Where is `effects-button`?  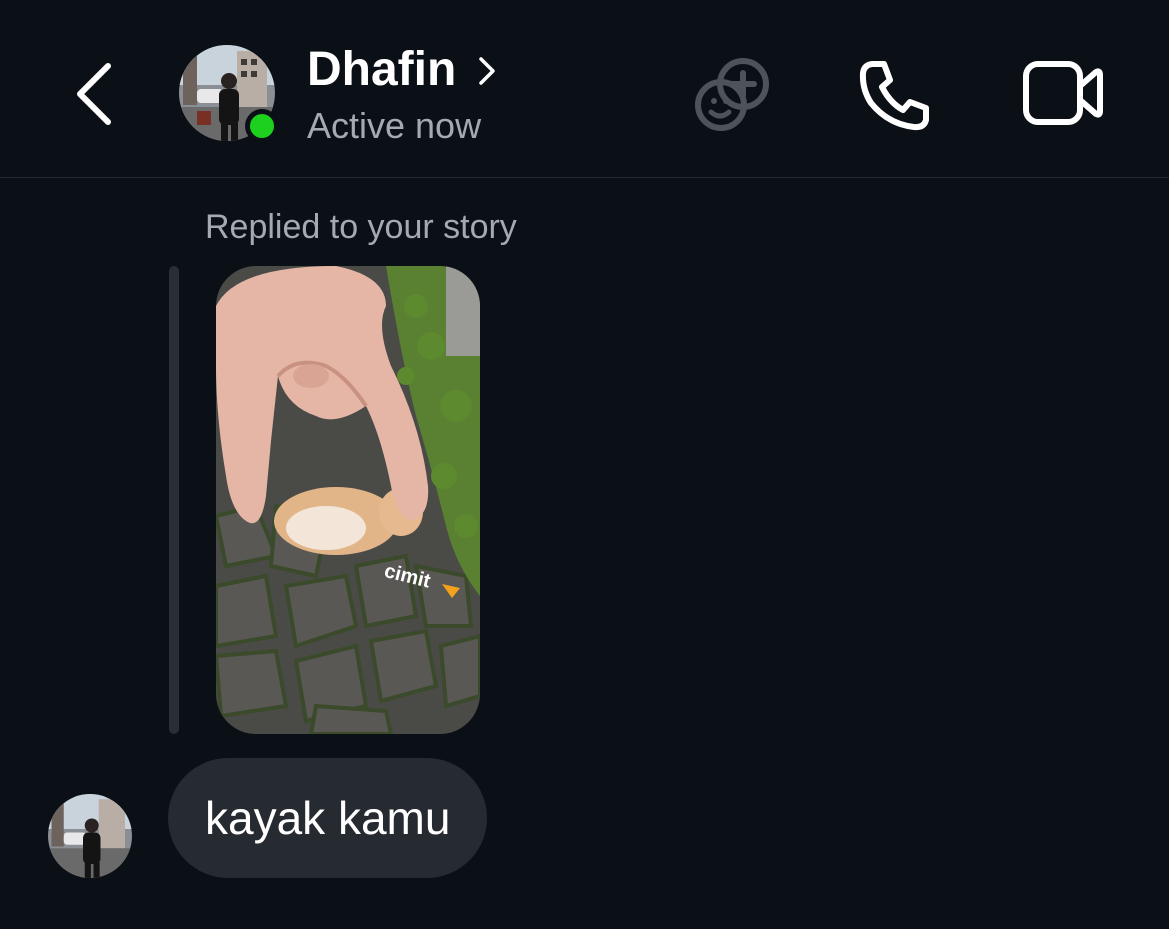
effects-button is located at coordinates (732, 95).